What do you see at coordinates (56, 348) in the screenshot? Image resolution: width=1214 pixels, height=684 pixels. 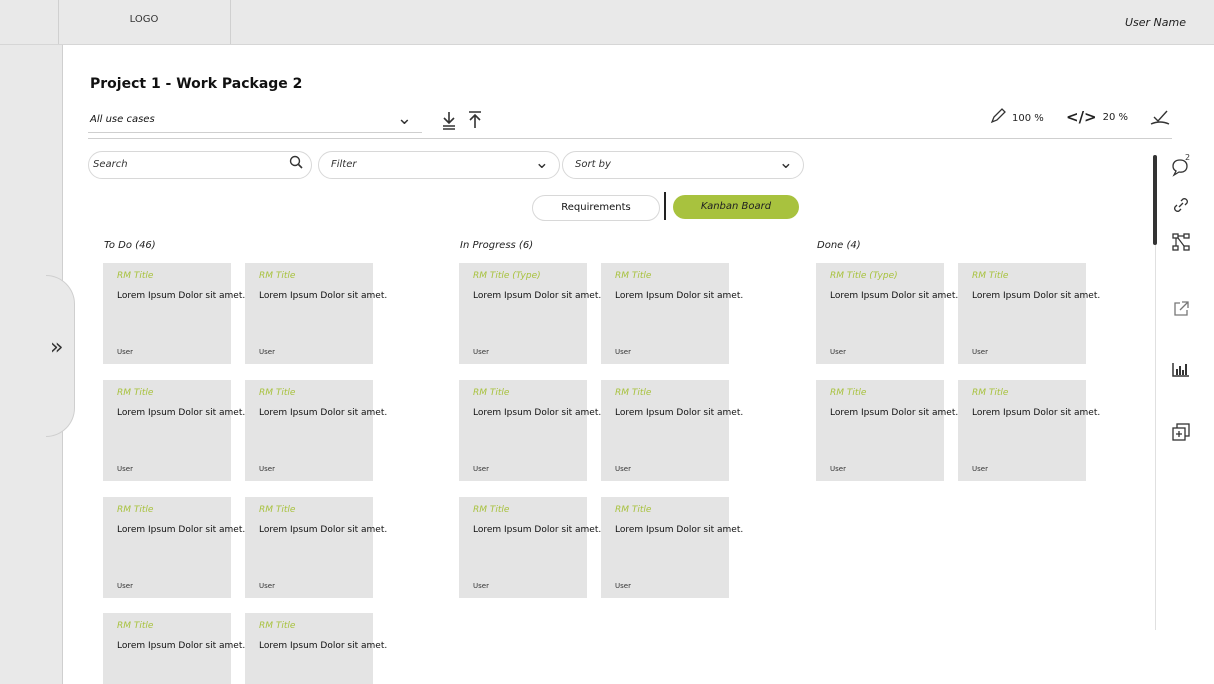 I see `expand-panel-icon: »` at bounding box center [56, 348].